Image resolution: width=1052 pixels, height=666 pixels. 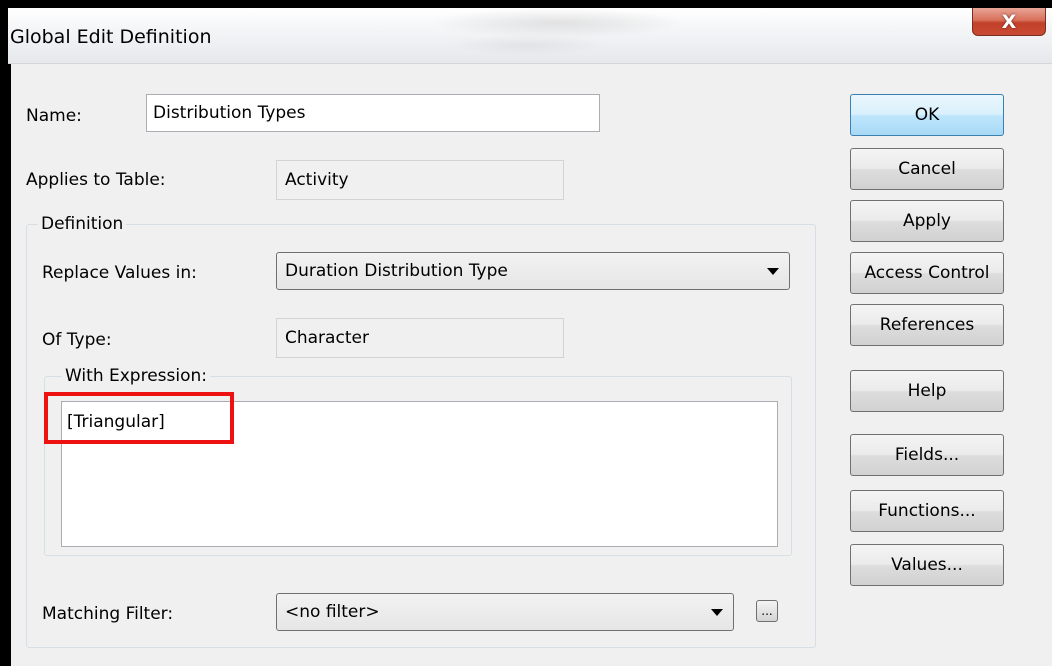 What do you see at coordinates (327, 338) in the screenshot?
I see `of-type-value: Character` at bounding box center [327, 338].